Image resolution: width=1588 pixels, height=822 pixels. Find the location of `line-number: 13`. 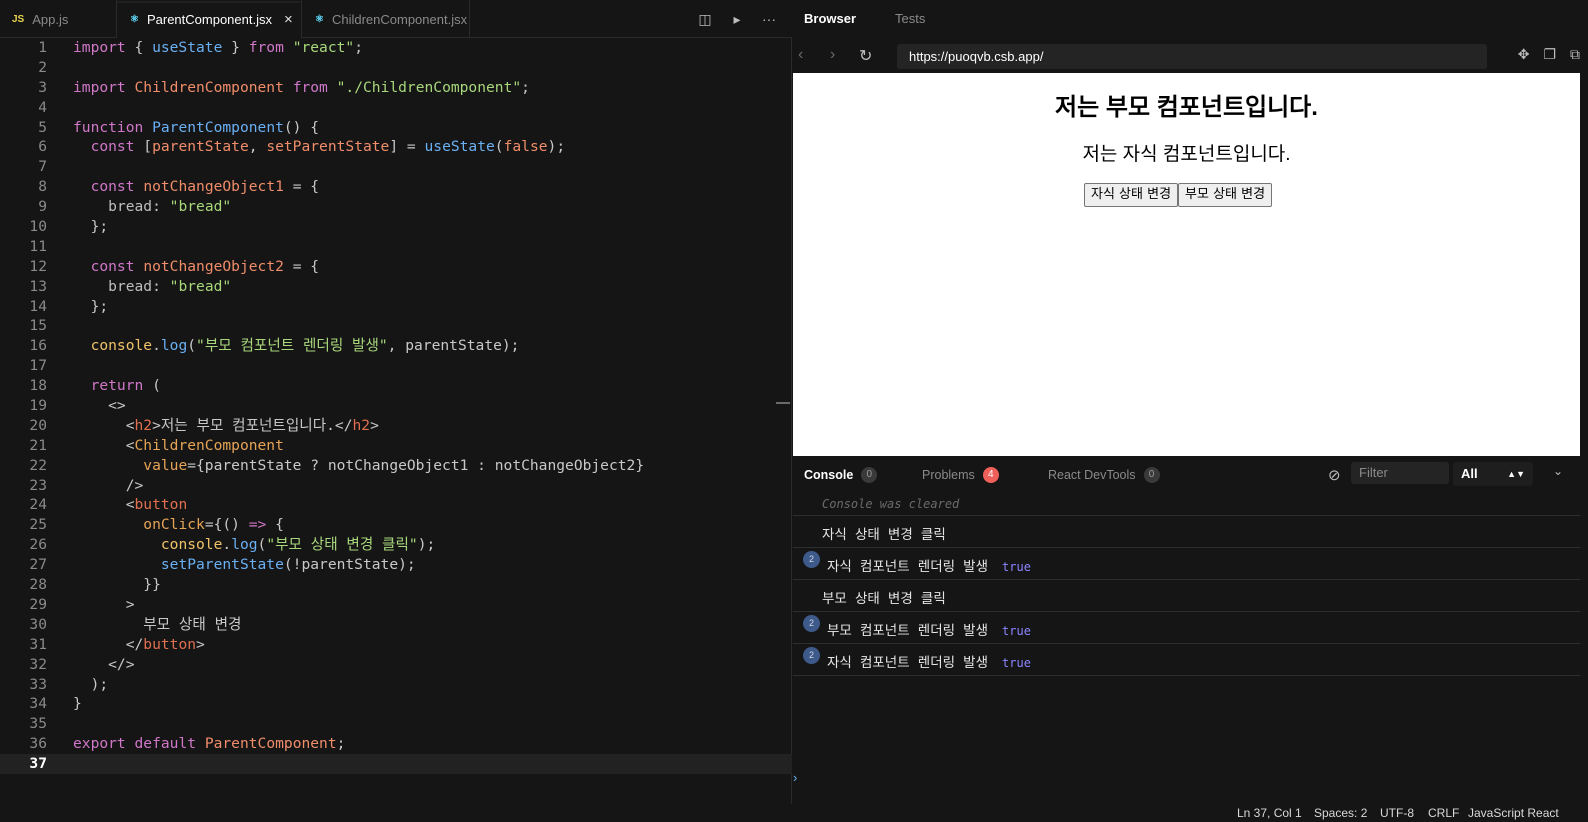

line-number: 13 is located at coordinates (38, 286).